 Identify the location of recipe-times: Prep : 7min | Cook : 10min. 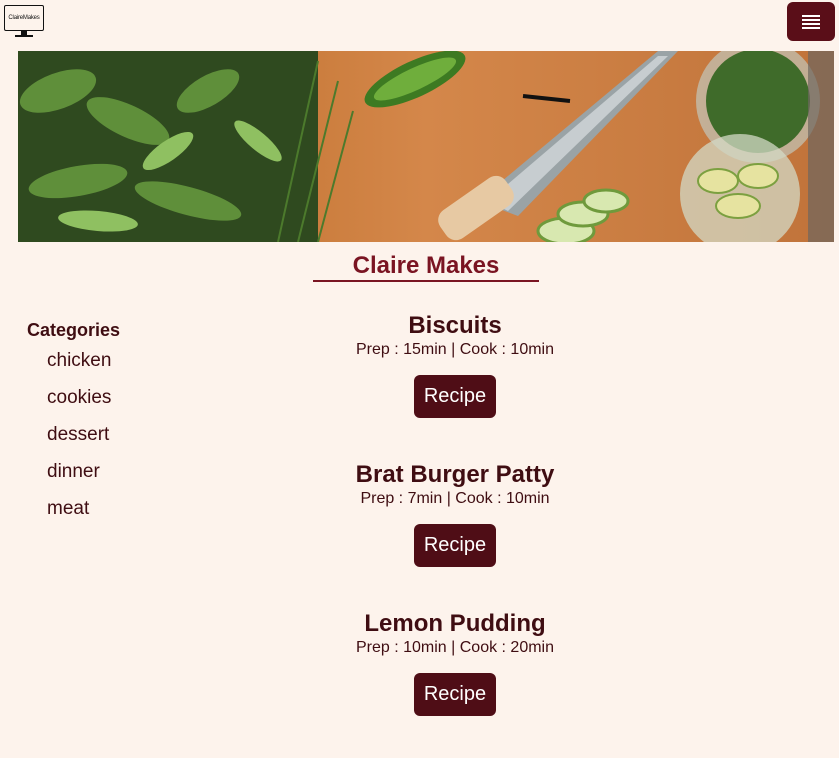
(455, 498).